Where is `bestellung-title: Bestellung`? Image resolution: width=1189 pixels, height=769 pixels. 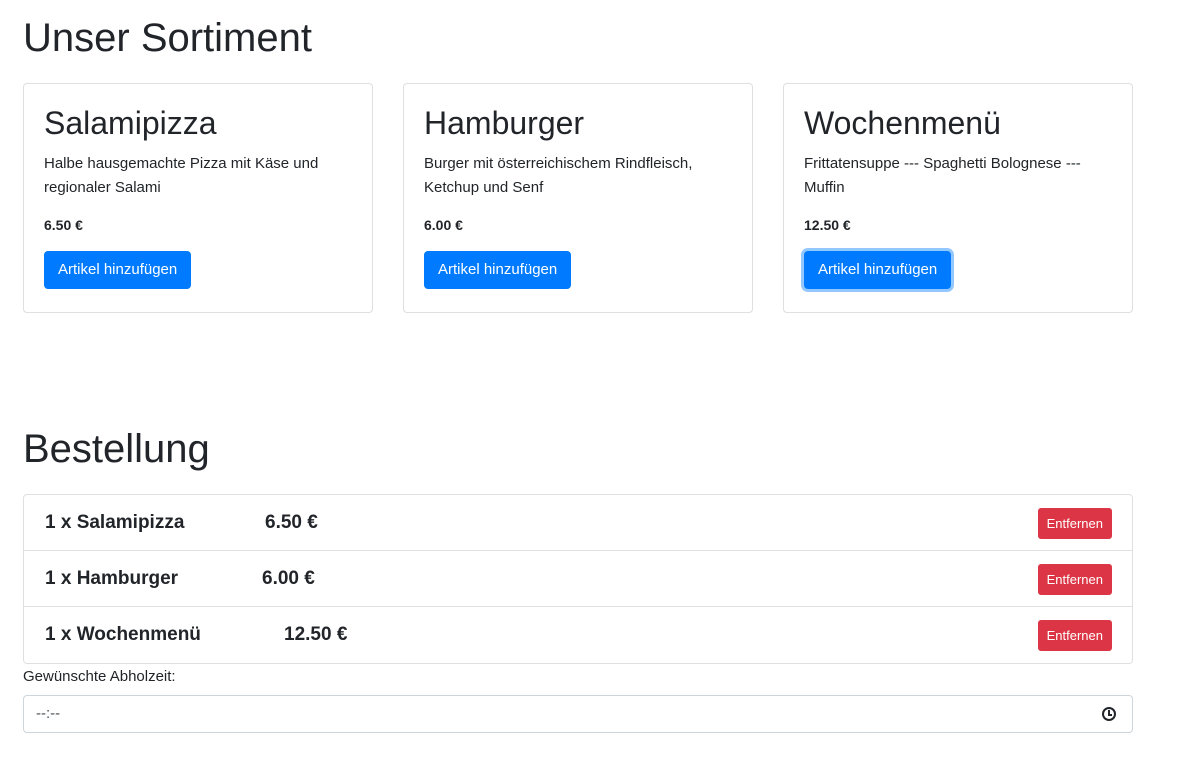 bestellung-title: Bestellung is located at coordinates (116, 449).